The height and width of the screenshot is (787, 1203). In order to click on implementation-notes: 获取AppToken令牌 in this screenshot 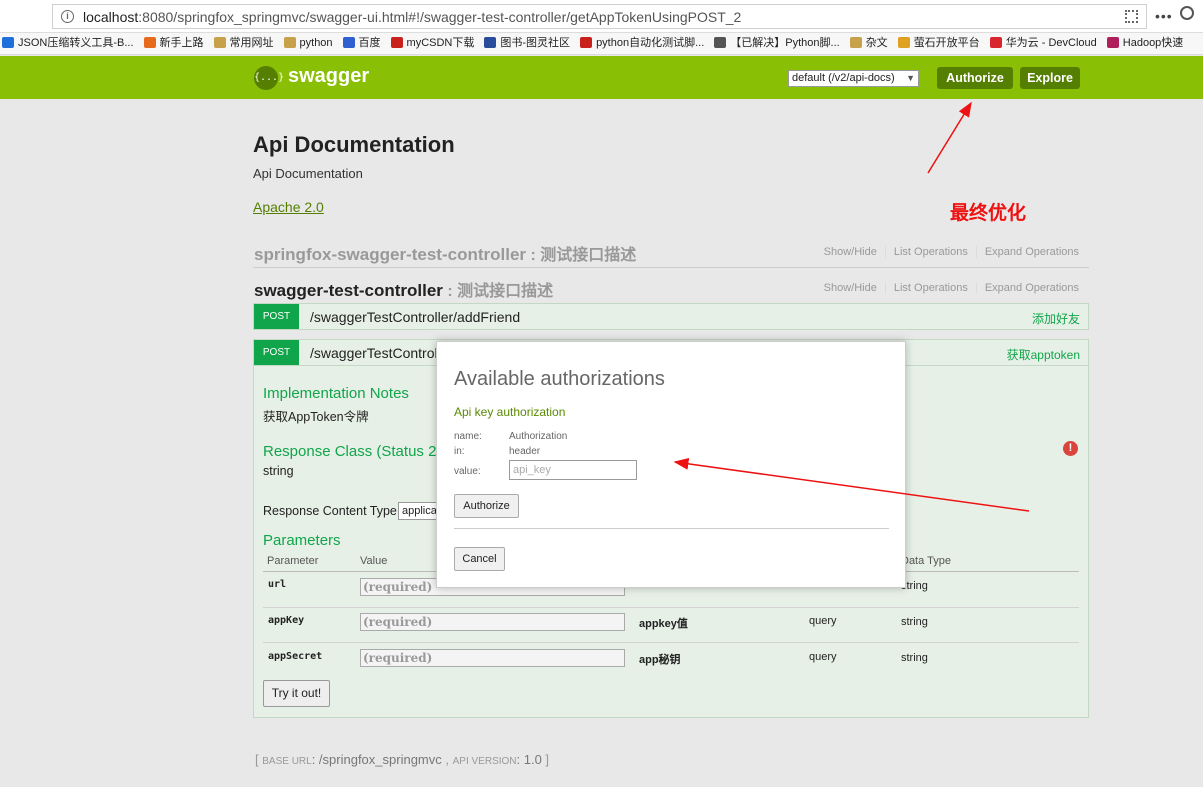, I will do `click(316, 417)`.